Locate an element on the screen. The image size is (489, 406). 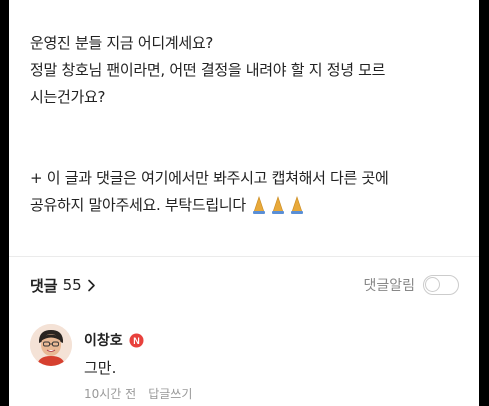
comments-count: 55 is located at coordinates (72, 285).